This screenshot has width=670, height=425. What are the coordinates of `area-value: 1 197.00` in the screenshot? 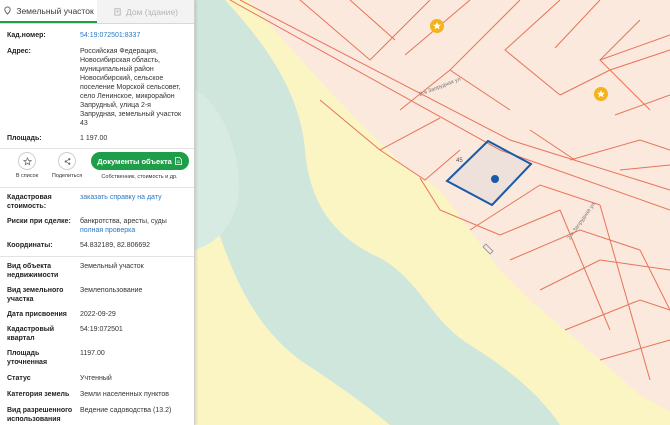 It's located at (94, 138).